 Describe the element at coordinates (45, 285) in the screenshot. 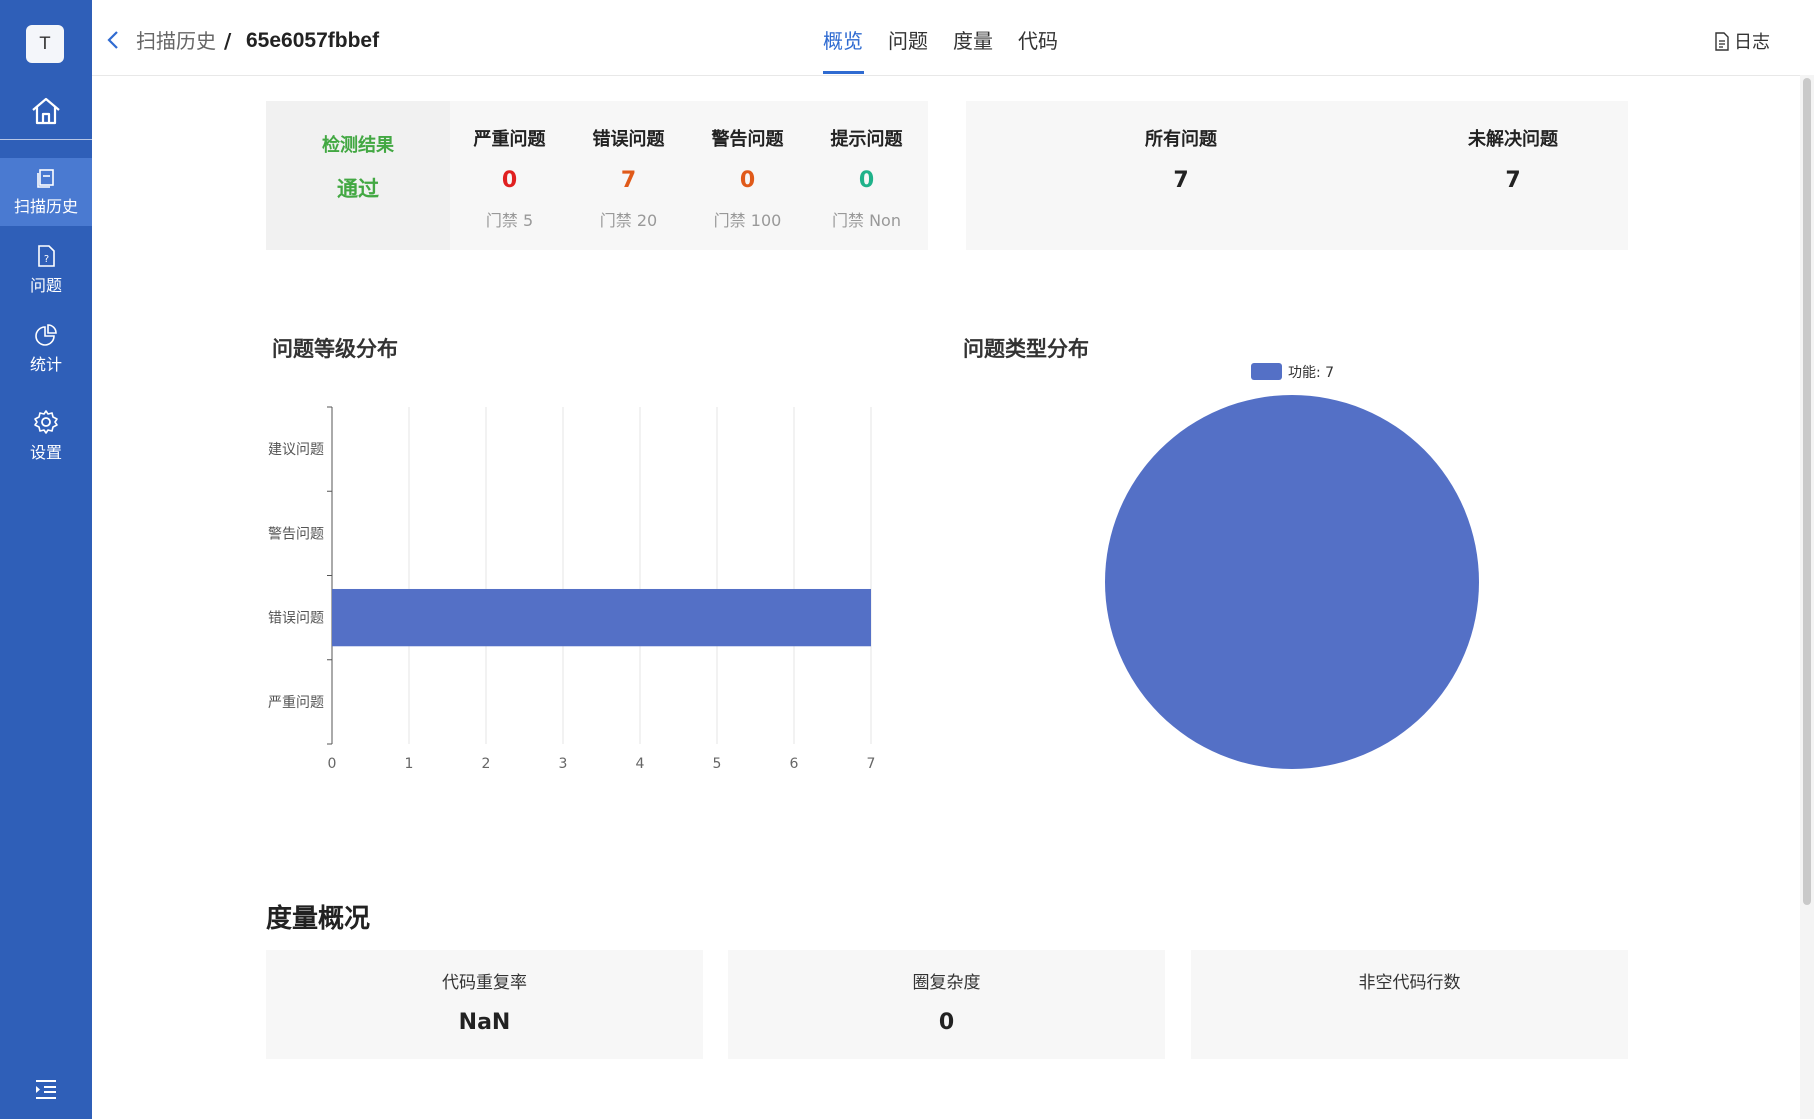

I see `sidebar-item-label: 问题` at that location.